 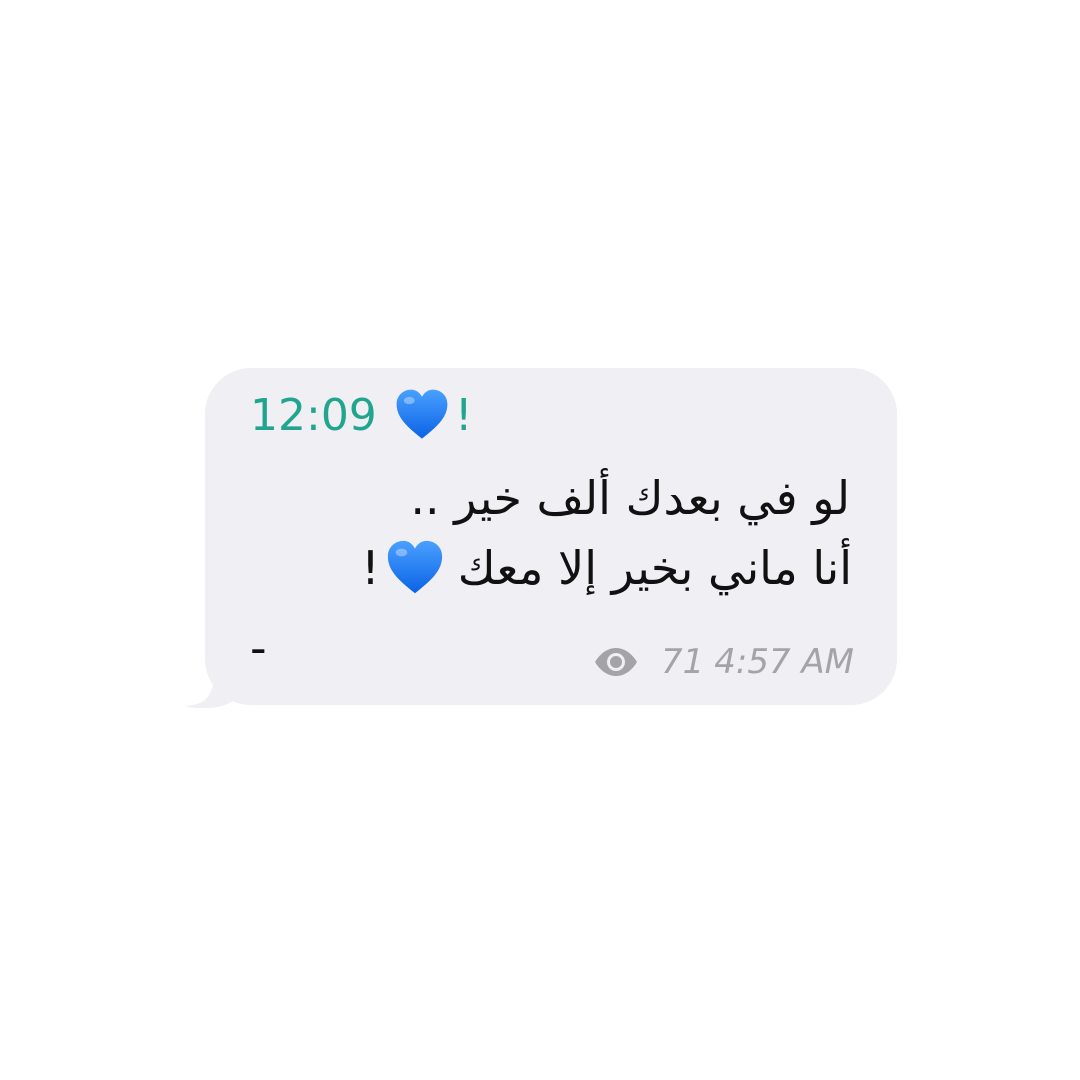 I want to click on sender-line: 12:09 !, so click(x=361, y=415).